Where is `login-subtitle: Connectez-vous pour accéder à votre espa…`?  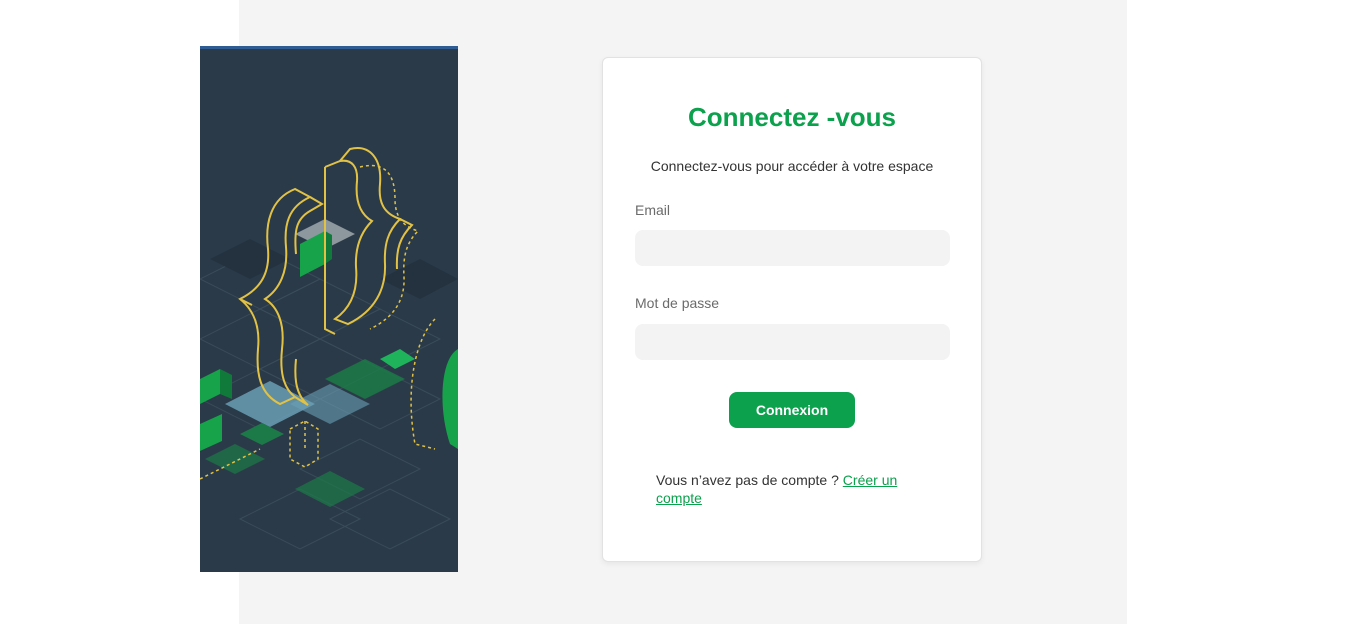
login-subtitle: Connectez-vous pour accéder à votre espa… is located at coordinates (792, 166).